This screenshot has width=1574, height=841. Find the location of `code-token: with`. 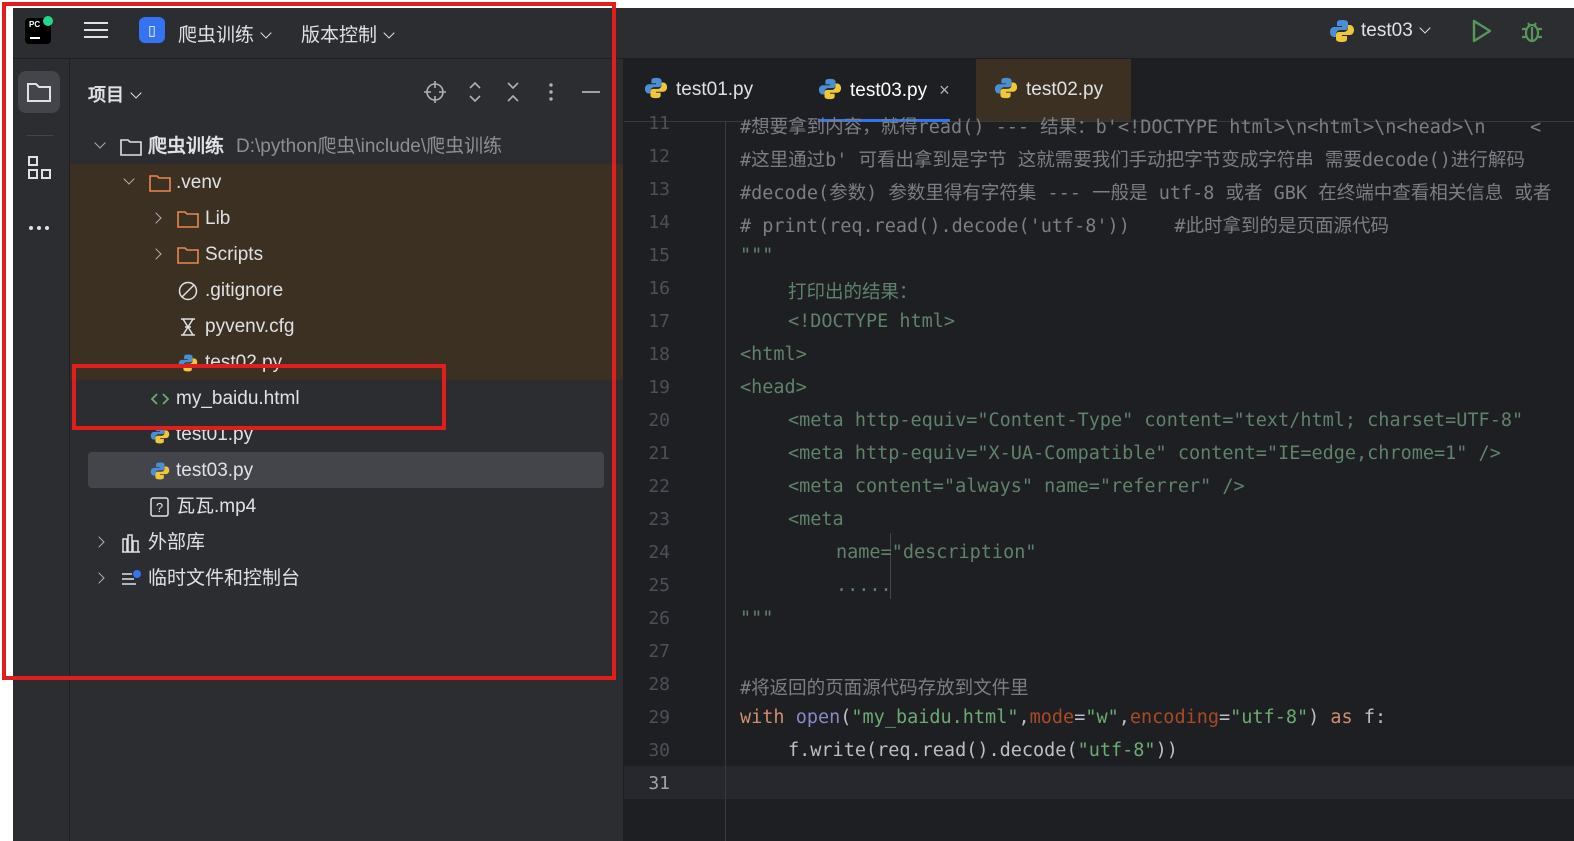

code-token: with is located at coordinates (762, 717).